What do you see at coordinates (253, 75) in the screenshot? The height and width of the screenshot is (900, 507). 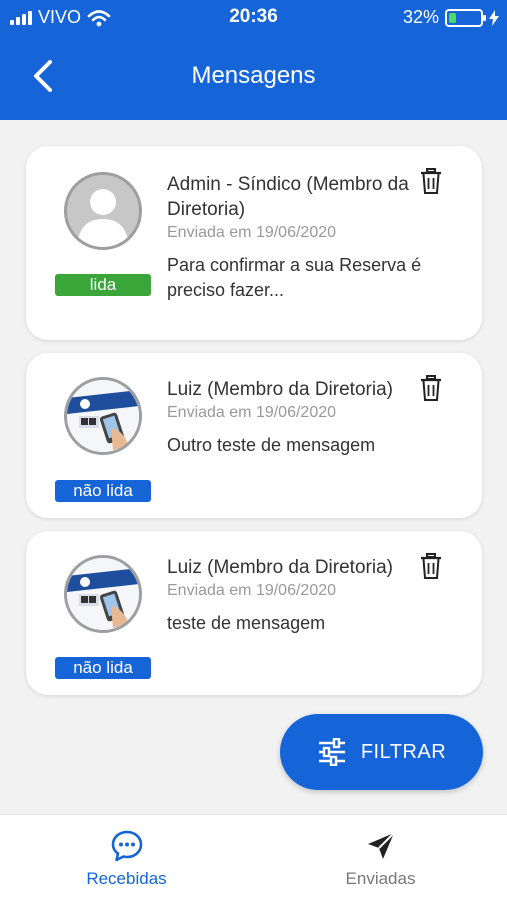 I see `page-title: Mensagens` at bounding box center [253, 75].